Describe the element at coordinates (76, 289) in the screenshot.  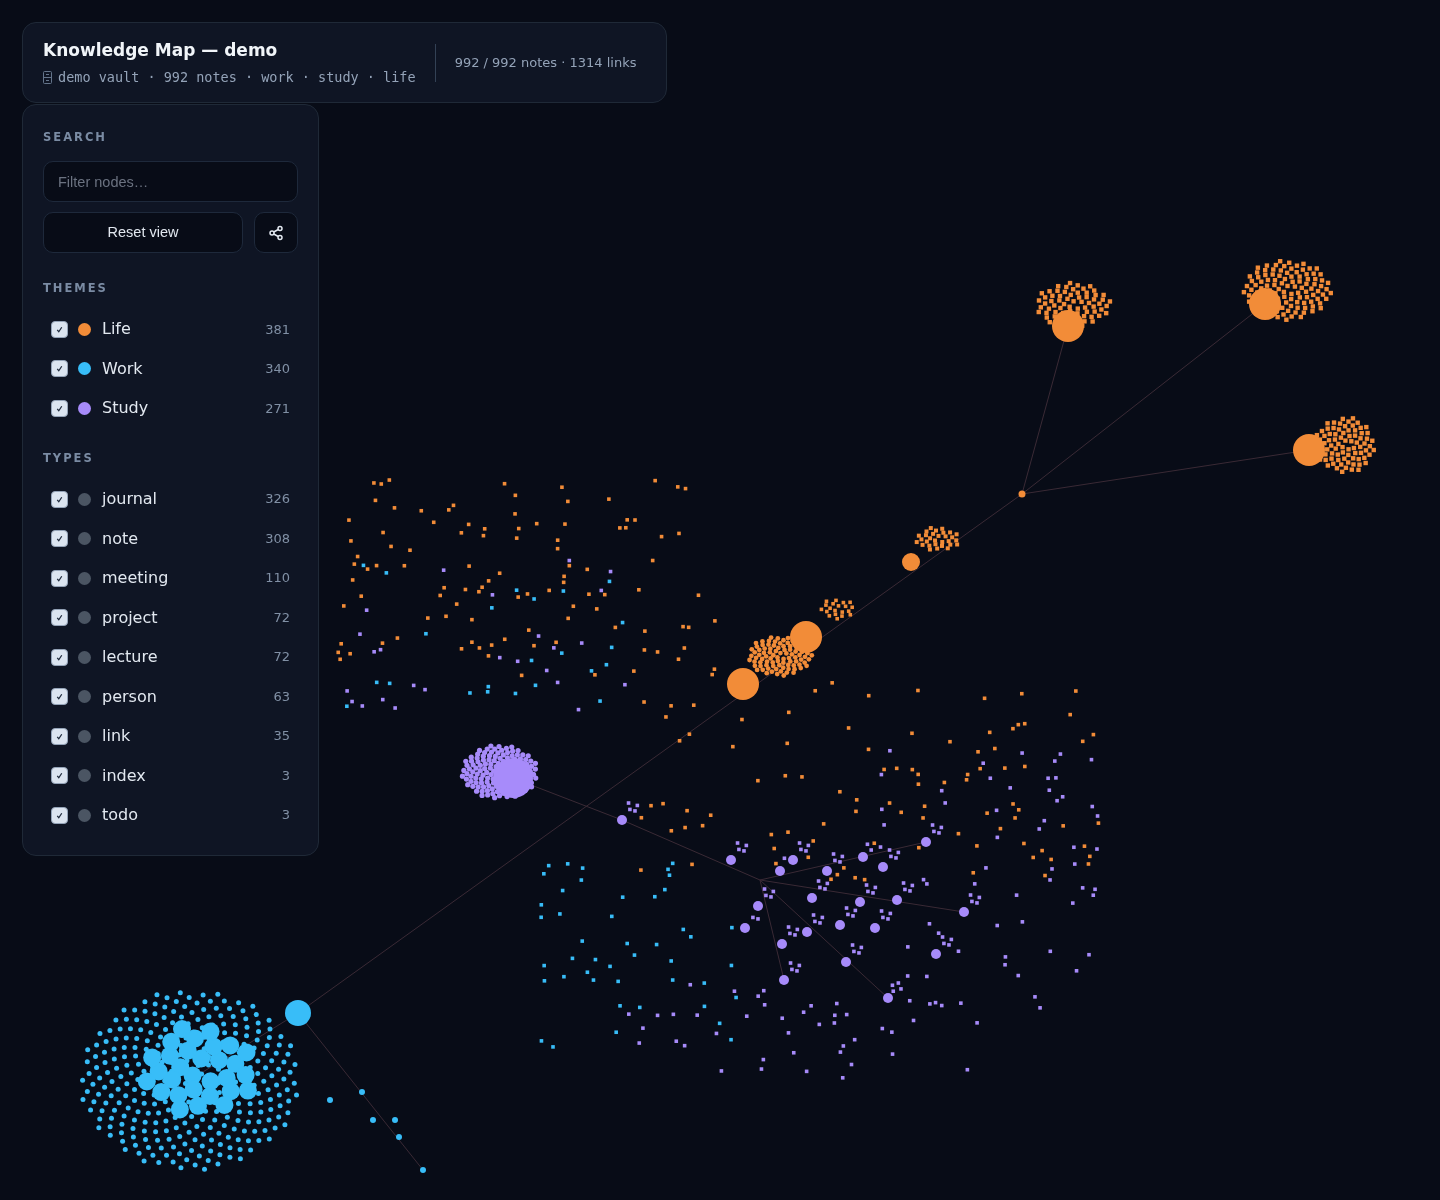
I see `section-heading: THEMES` at that location.